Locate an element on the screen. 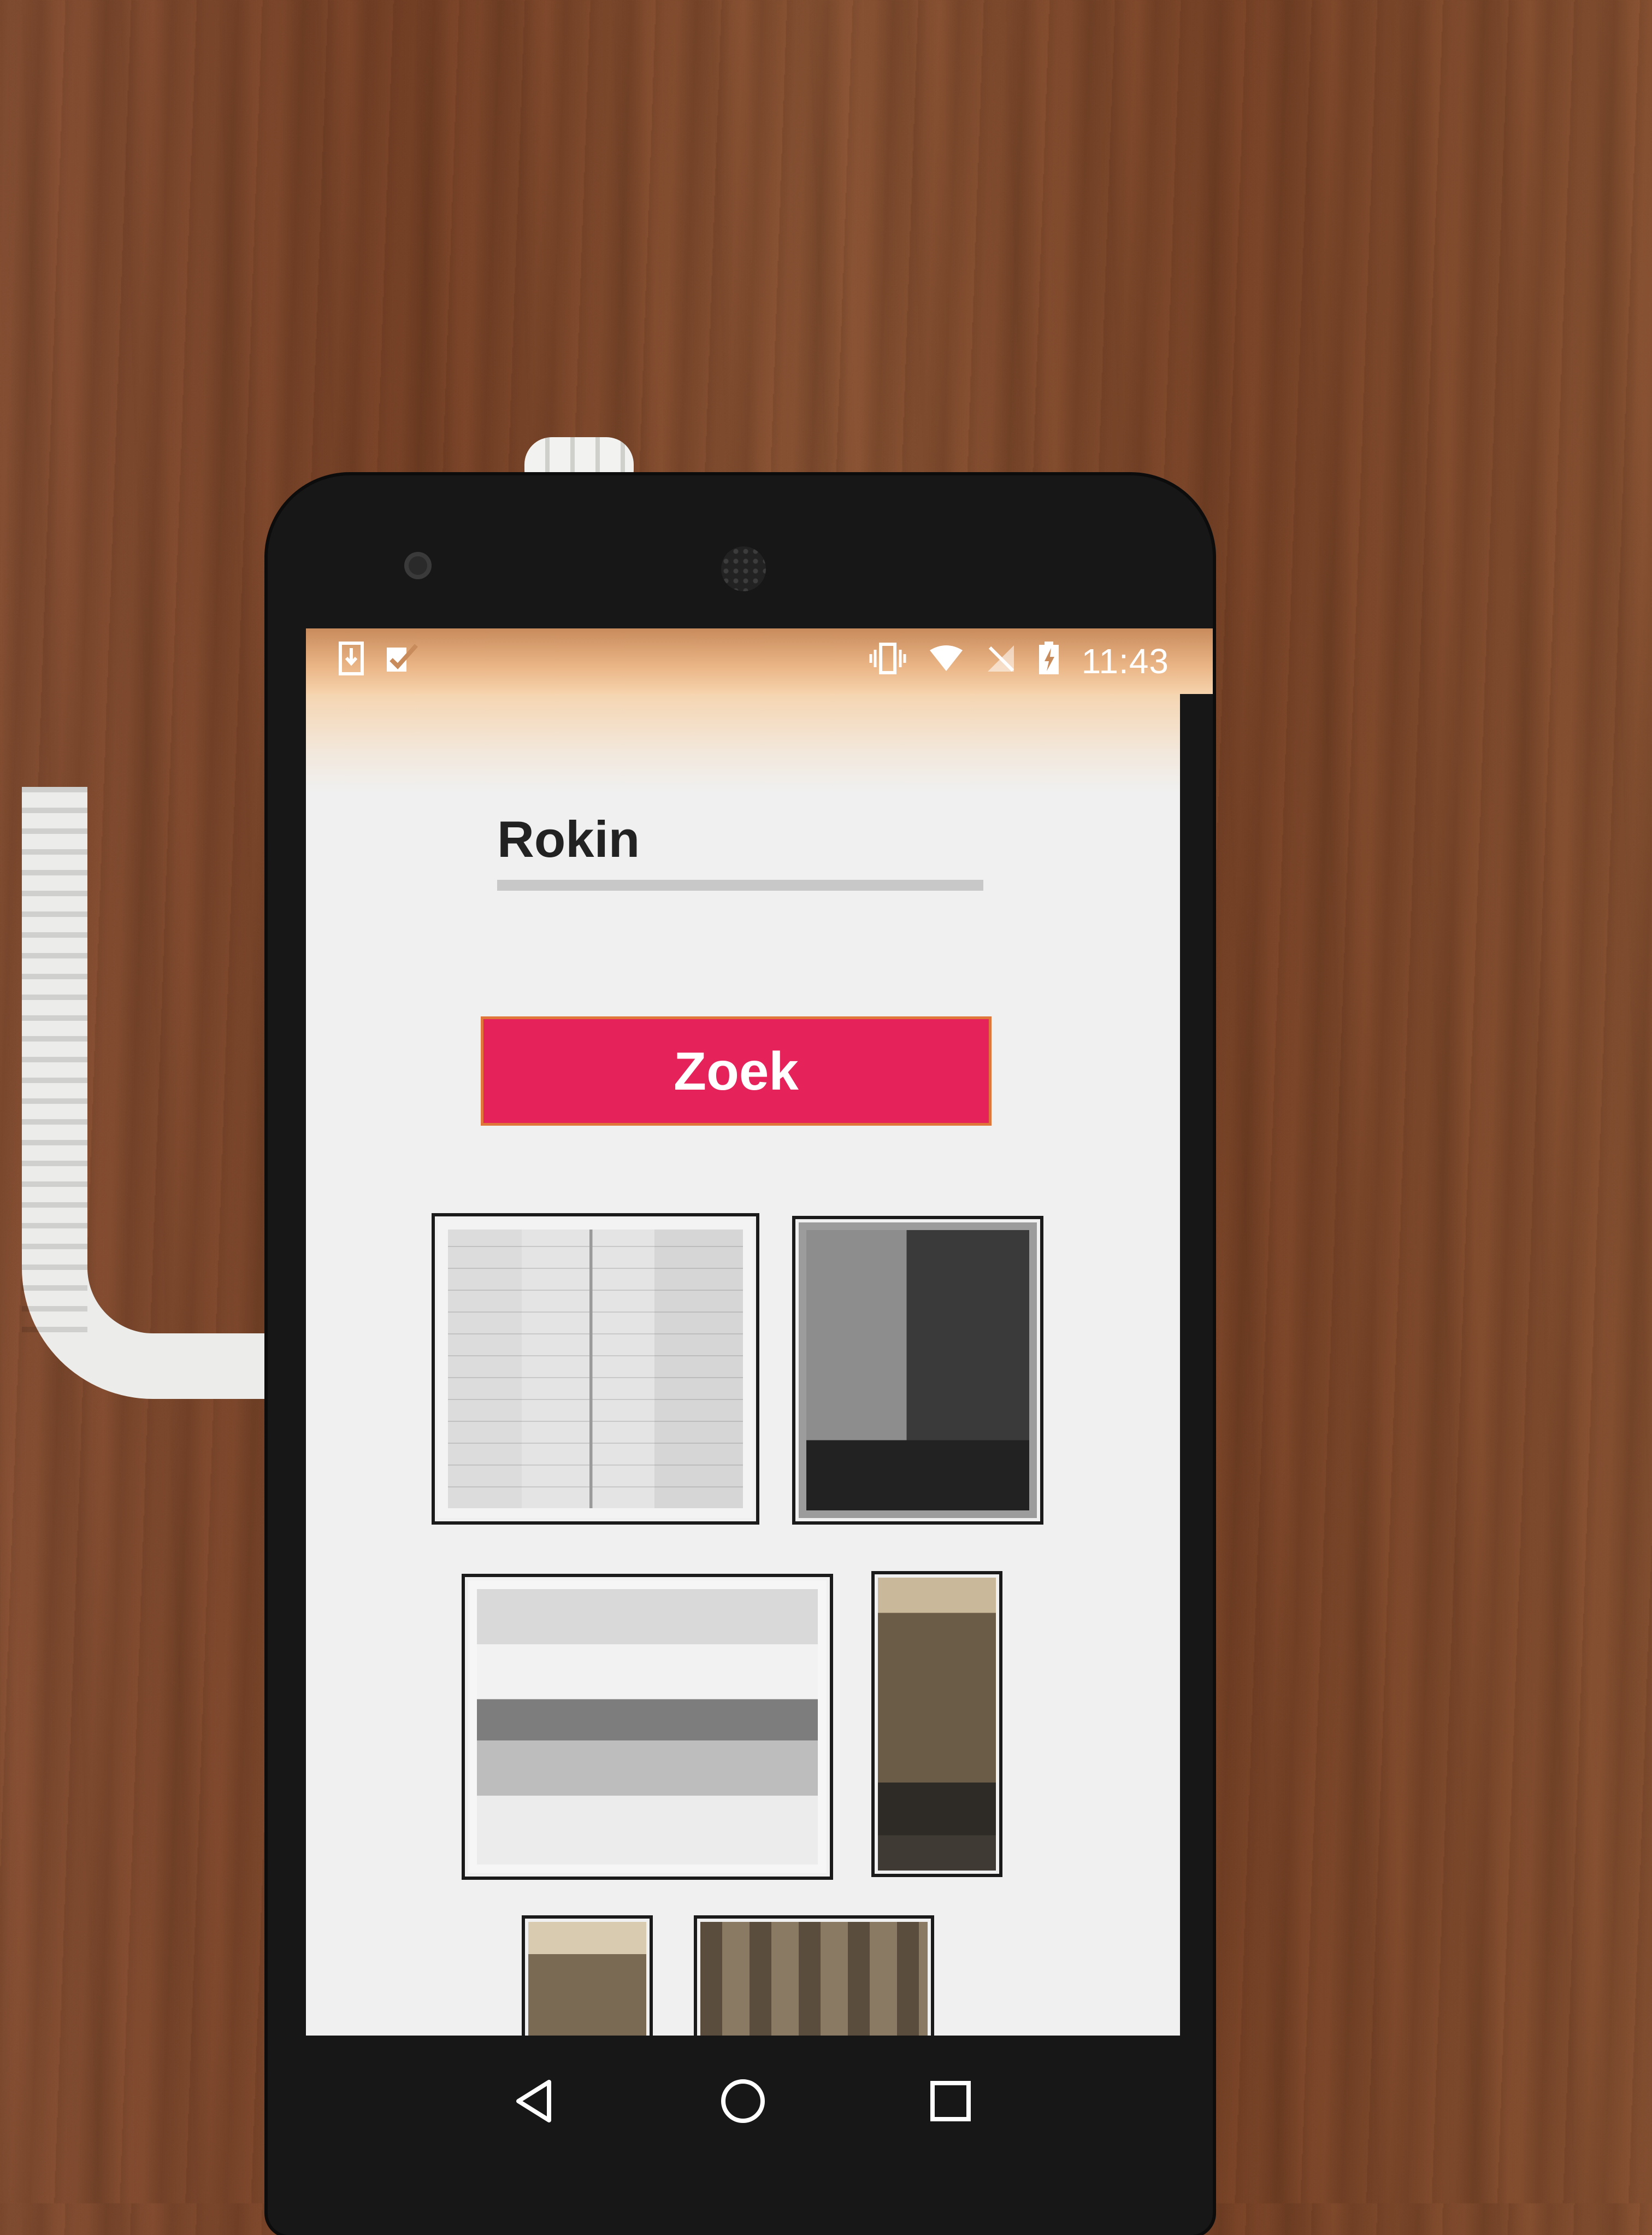  status-bar-left is located at coordinates (378, 661).